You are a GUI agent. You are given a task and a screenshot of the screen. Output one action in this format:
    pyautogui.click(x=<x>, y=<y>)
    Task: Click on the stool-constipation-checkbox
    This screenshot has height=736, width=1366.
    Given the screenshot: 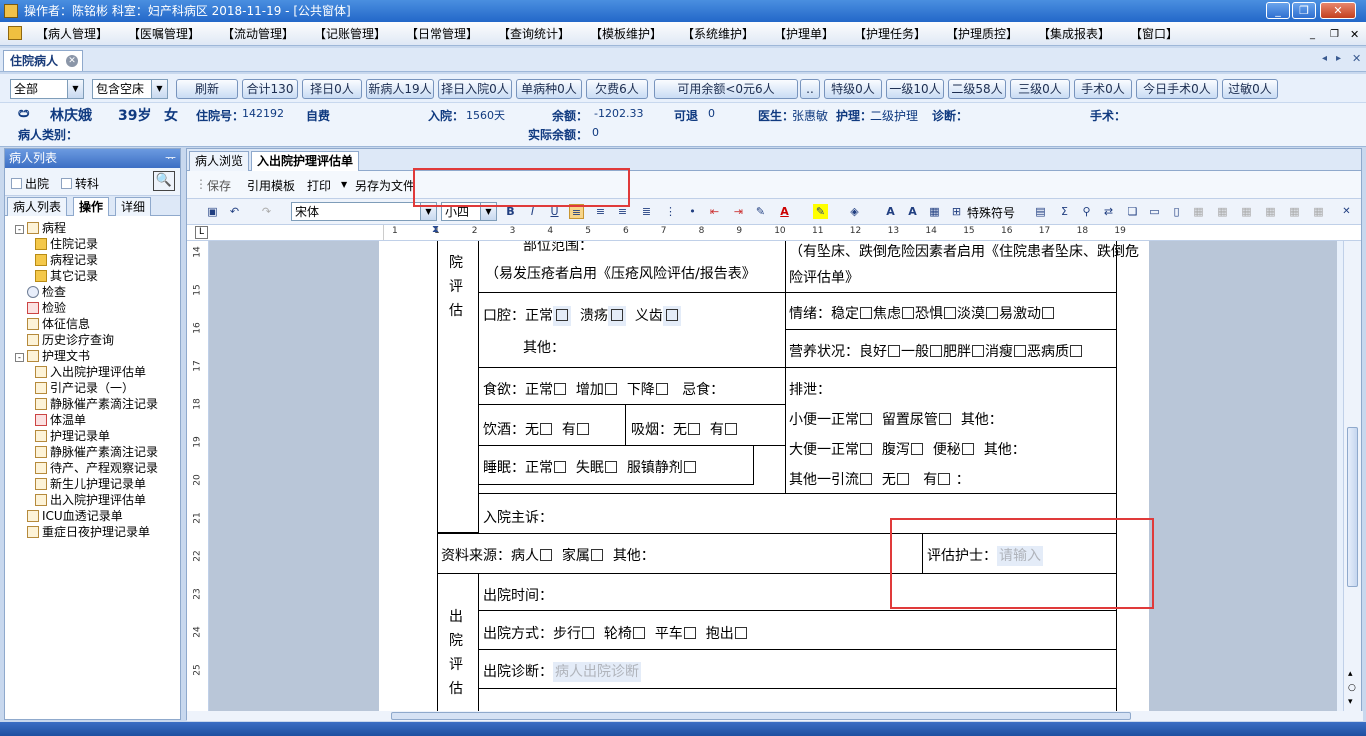 What is the action you would take?
    pyautogui.click(x=967, y=449)
    